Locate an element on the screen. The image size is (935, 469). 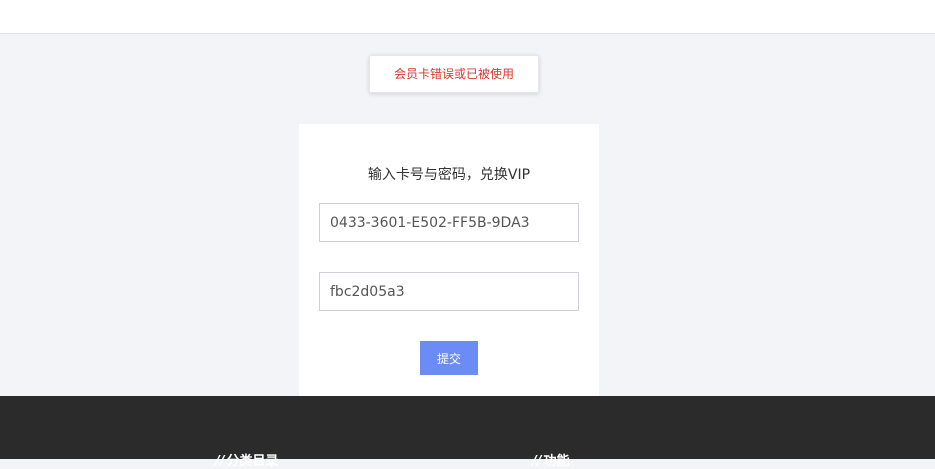
footer-heading-label: 分类目录 is located at coordinates (252, 461).